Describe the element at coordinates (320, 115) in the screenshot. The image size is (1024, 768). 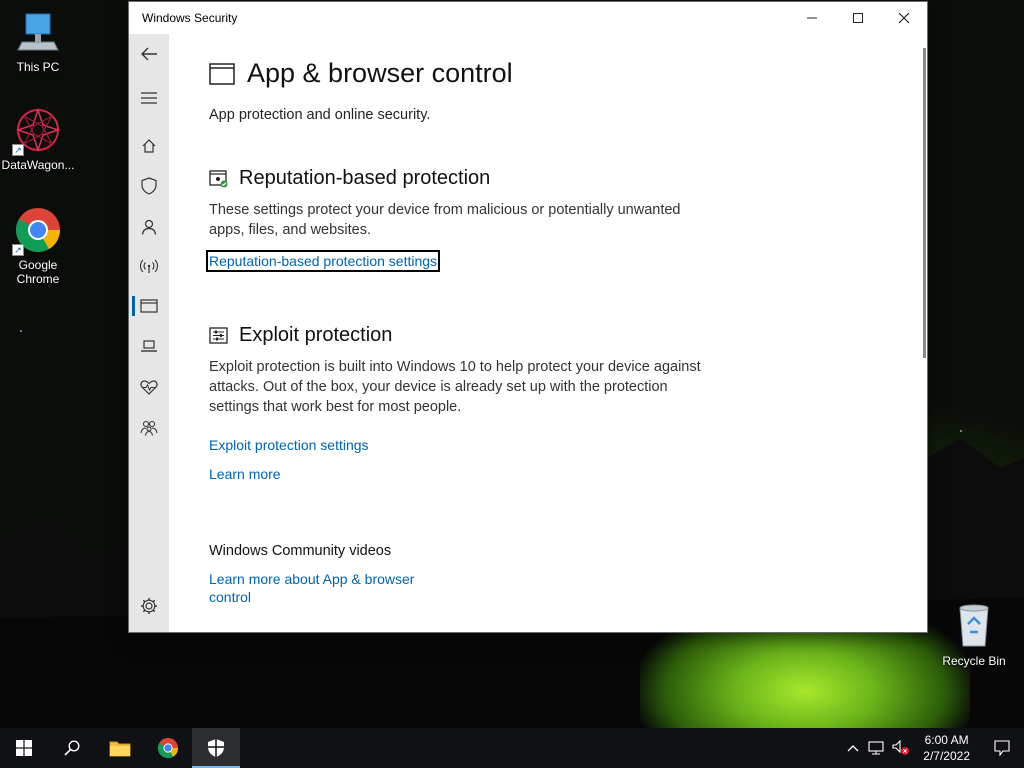
I see `page-subtitle: App protection and online security.` at that location.